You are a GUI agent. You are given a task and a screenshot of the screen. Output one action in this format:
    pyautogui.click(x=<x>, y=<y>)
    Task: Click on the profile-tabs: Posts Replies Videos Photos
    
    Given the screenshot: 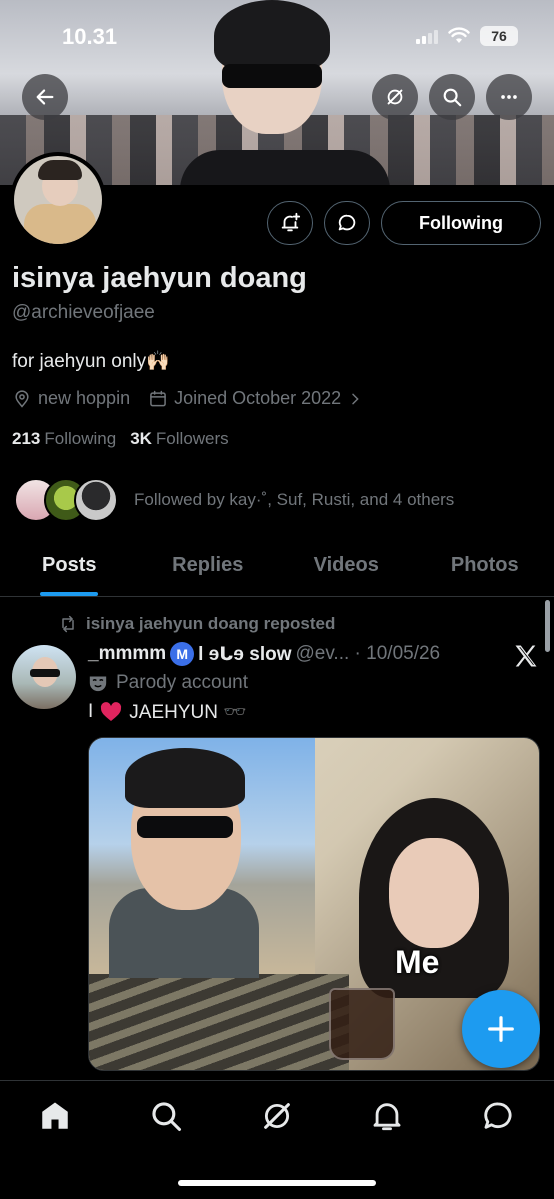 What is the action you would take?
    pyautogui.click(x=277, y=568)
    